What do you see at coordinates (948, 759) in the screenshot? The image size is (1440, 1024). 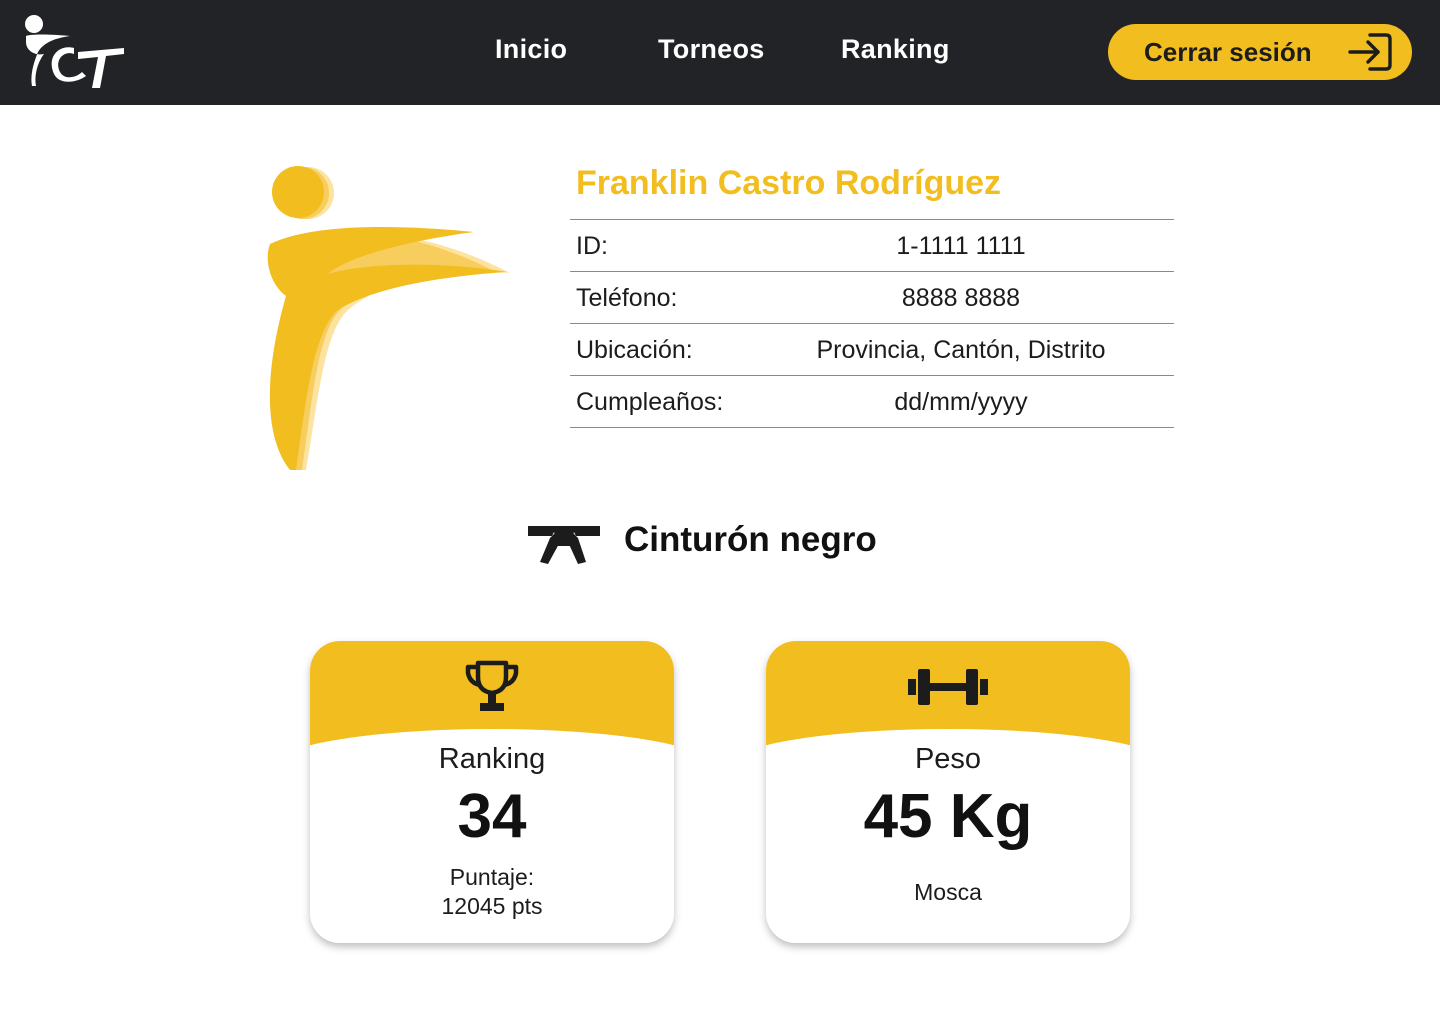 I see `card-title: Peso` at bounding box center [948, 759].